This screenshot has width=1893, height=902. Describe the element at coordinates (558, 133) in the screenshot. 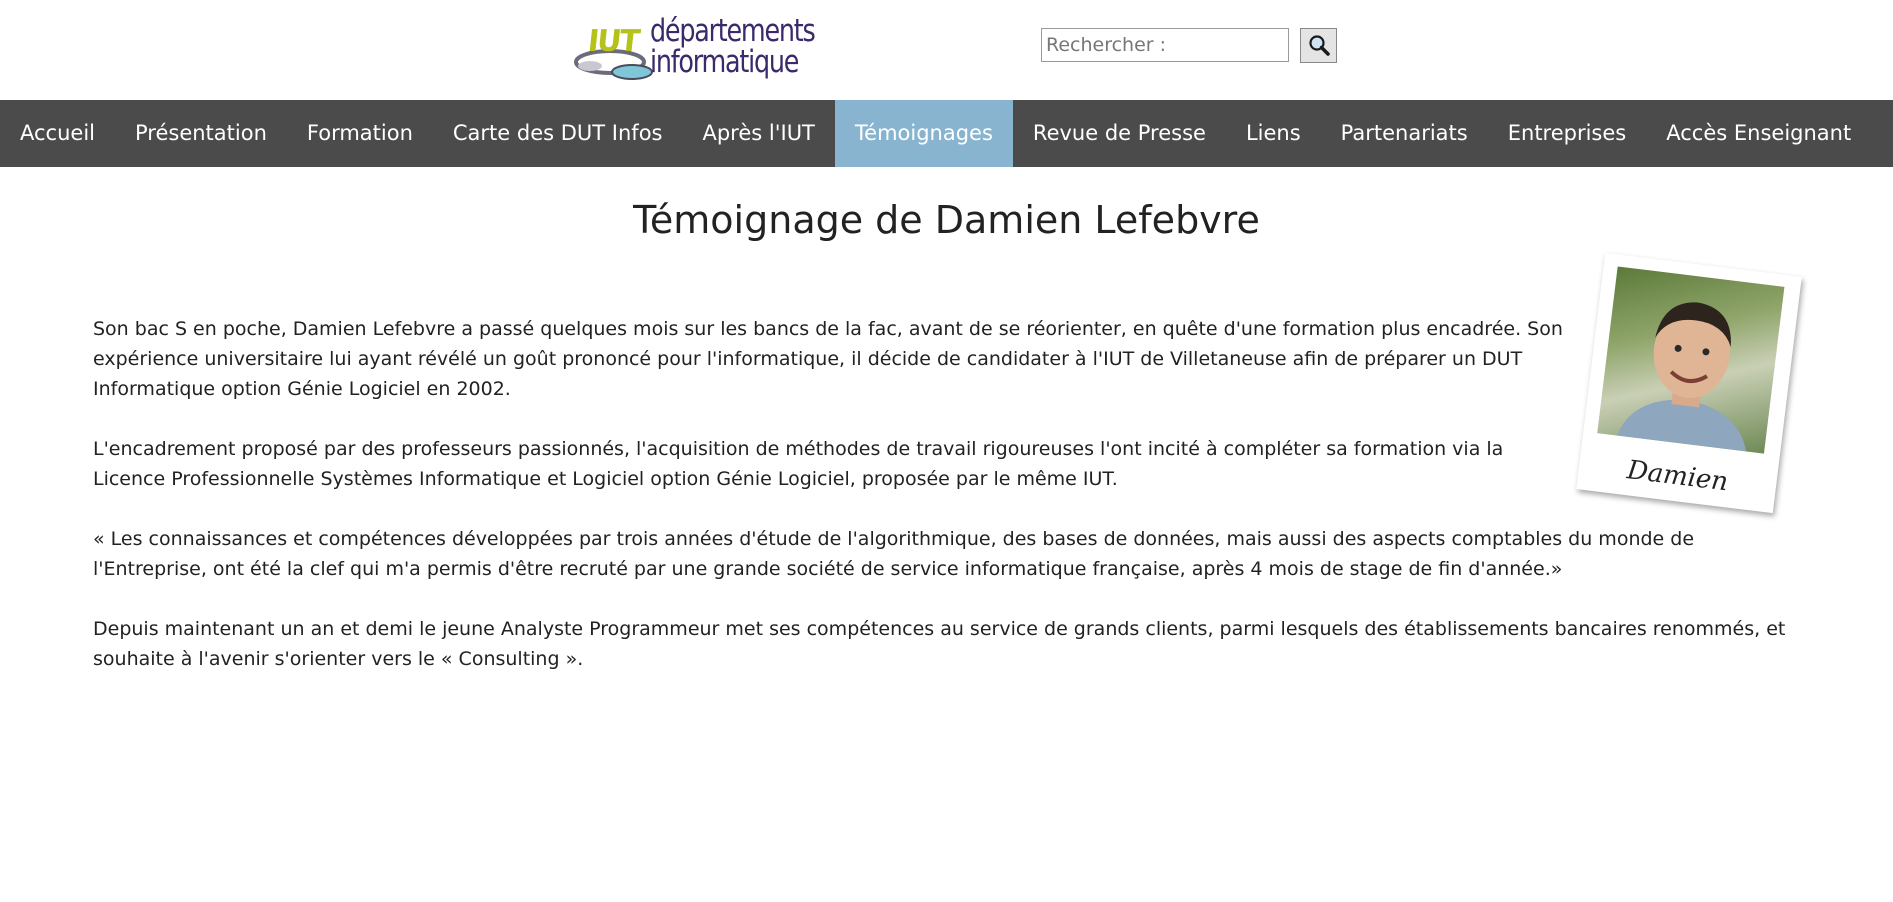

I see `nav-item-carte-dut: Carte des DUT Infos` at that location.